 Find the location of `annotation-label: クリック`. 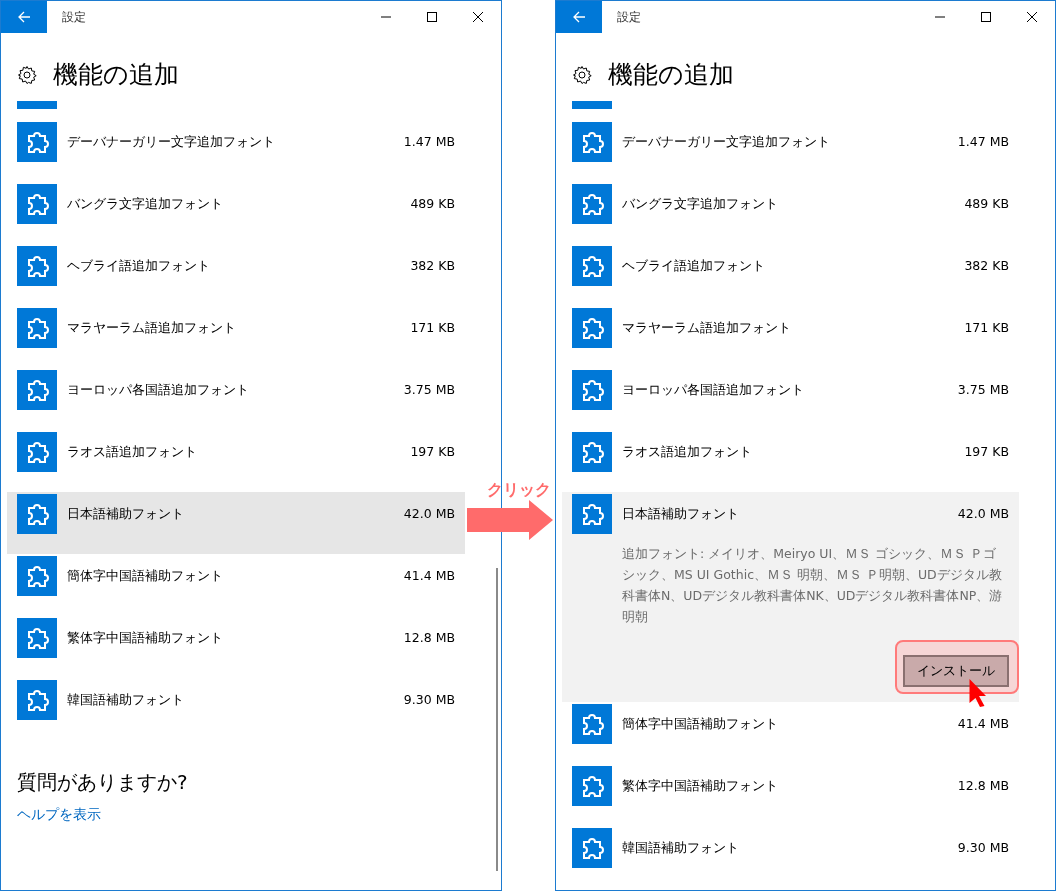

annotation-label: クリック is located at coordinates (519, 490).